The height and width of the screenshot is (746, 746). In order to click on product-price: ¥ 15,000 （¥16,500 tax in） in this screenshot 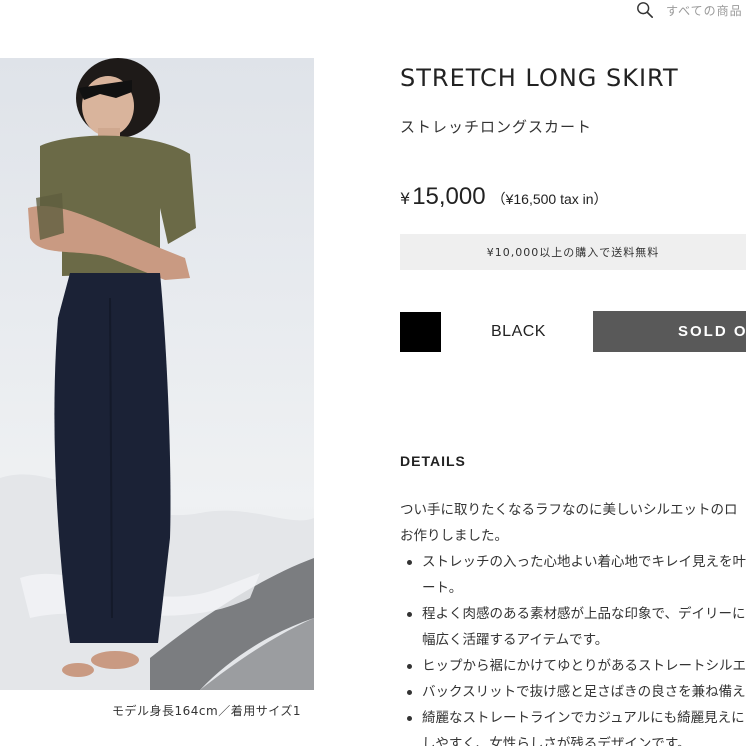, I will do `click(504, 197)`.